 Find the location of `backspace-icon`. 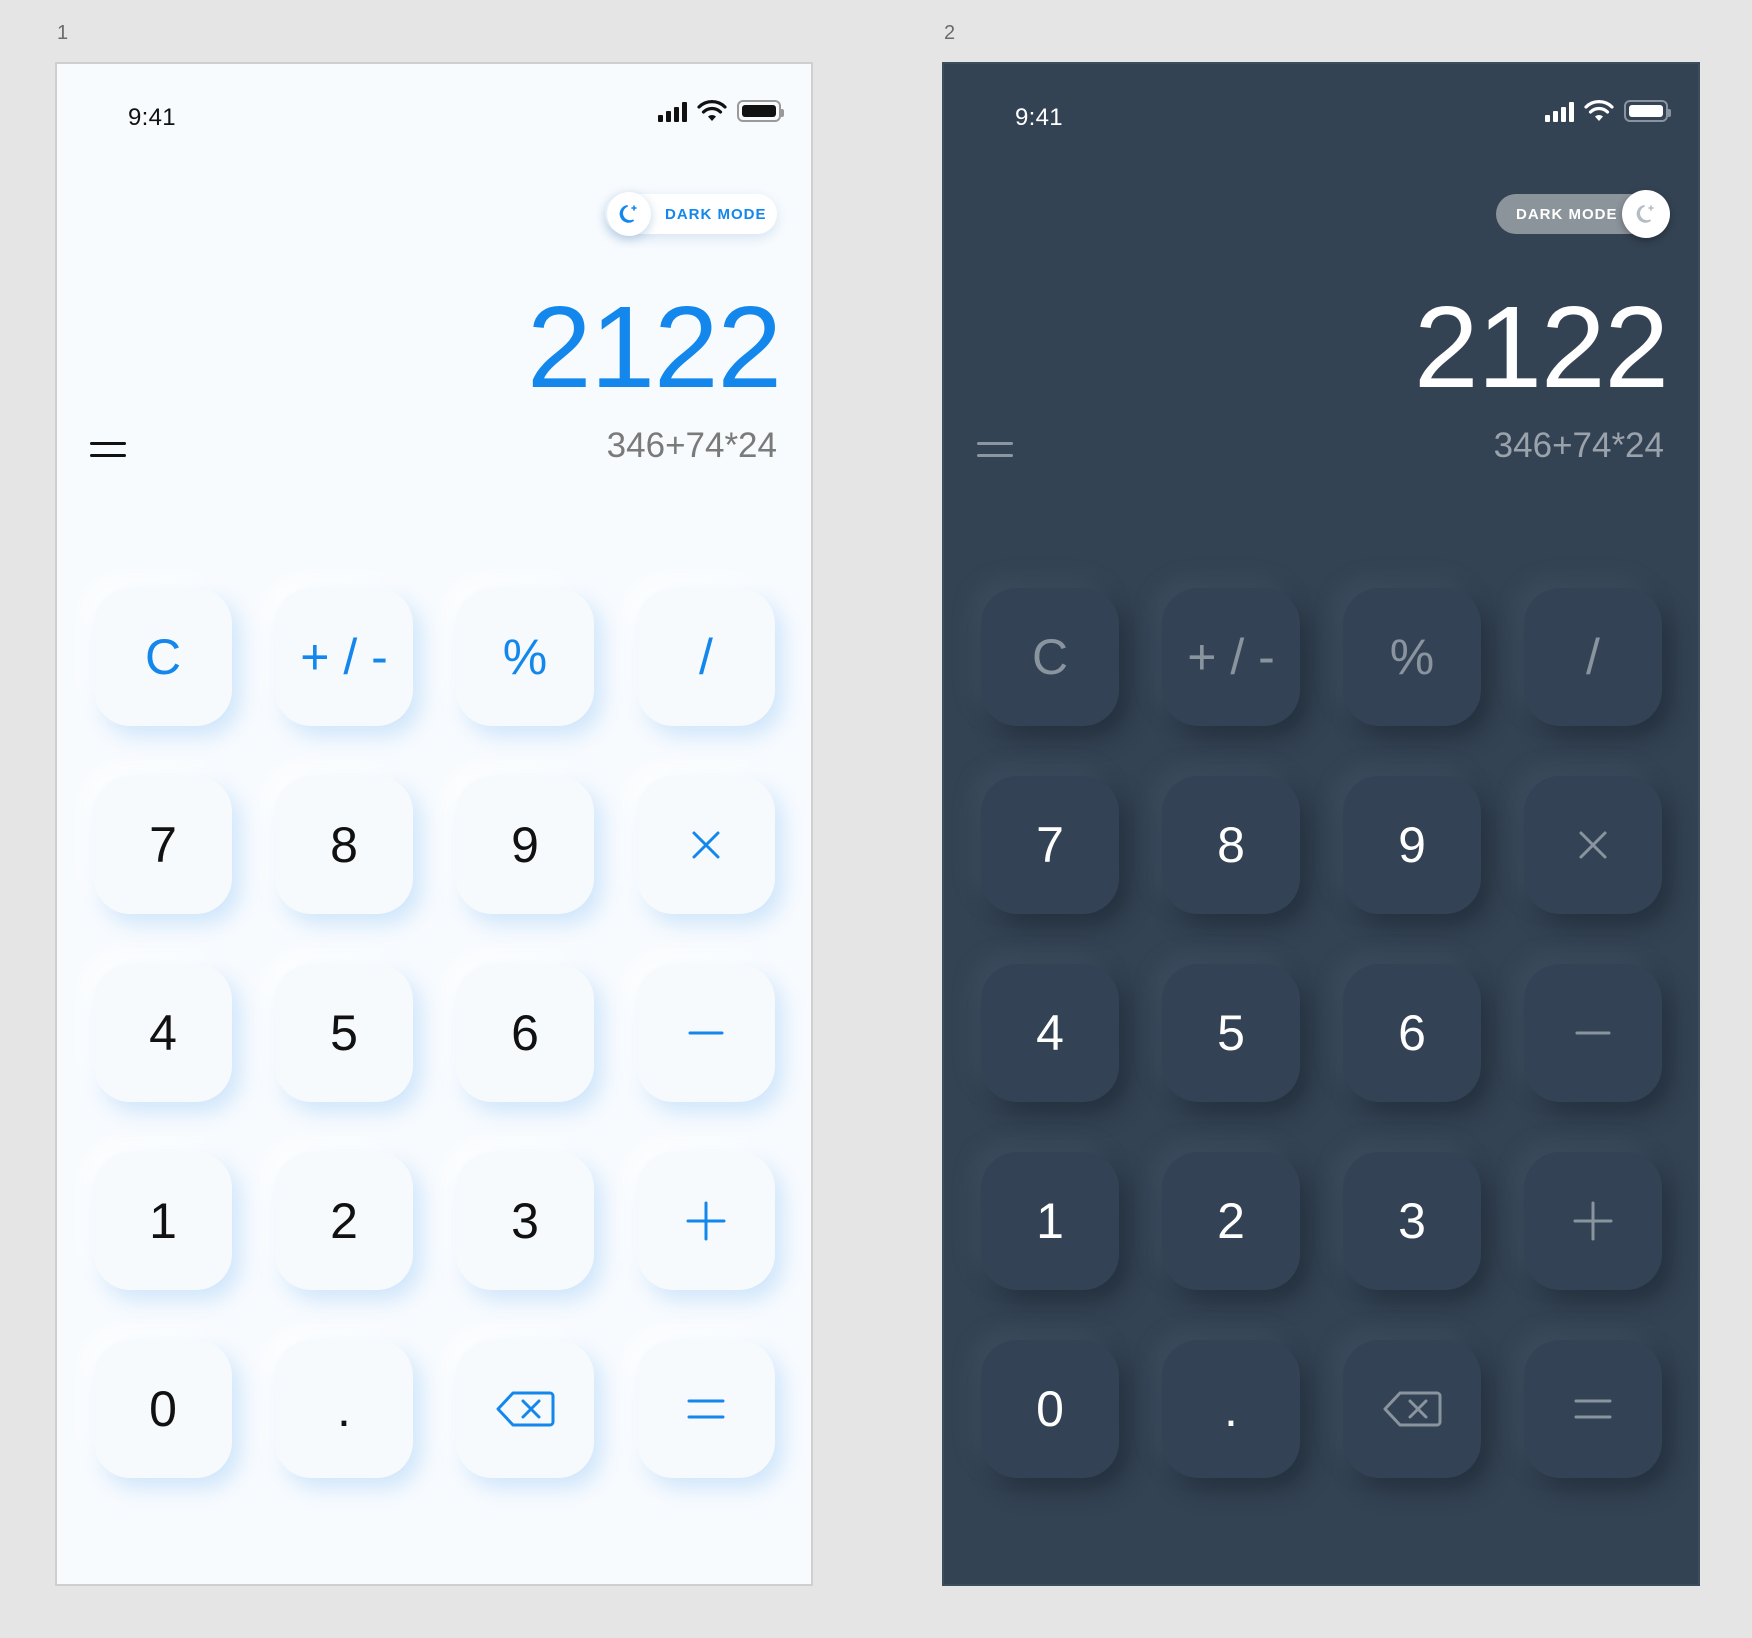

backspace-icon is located at coordinates (525, 1409).